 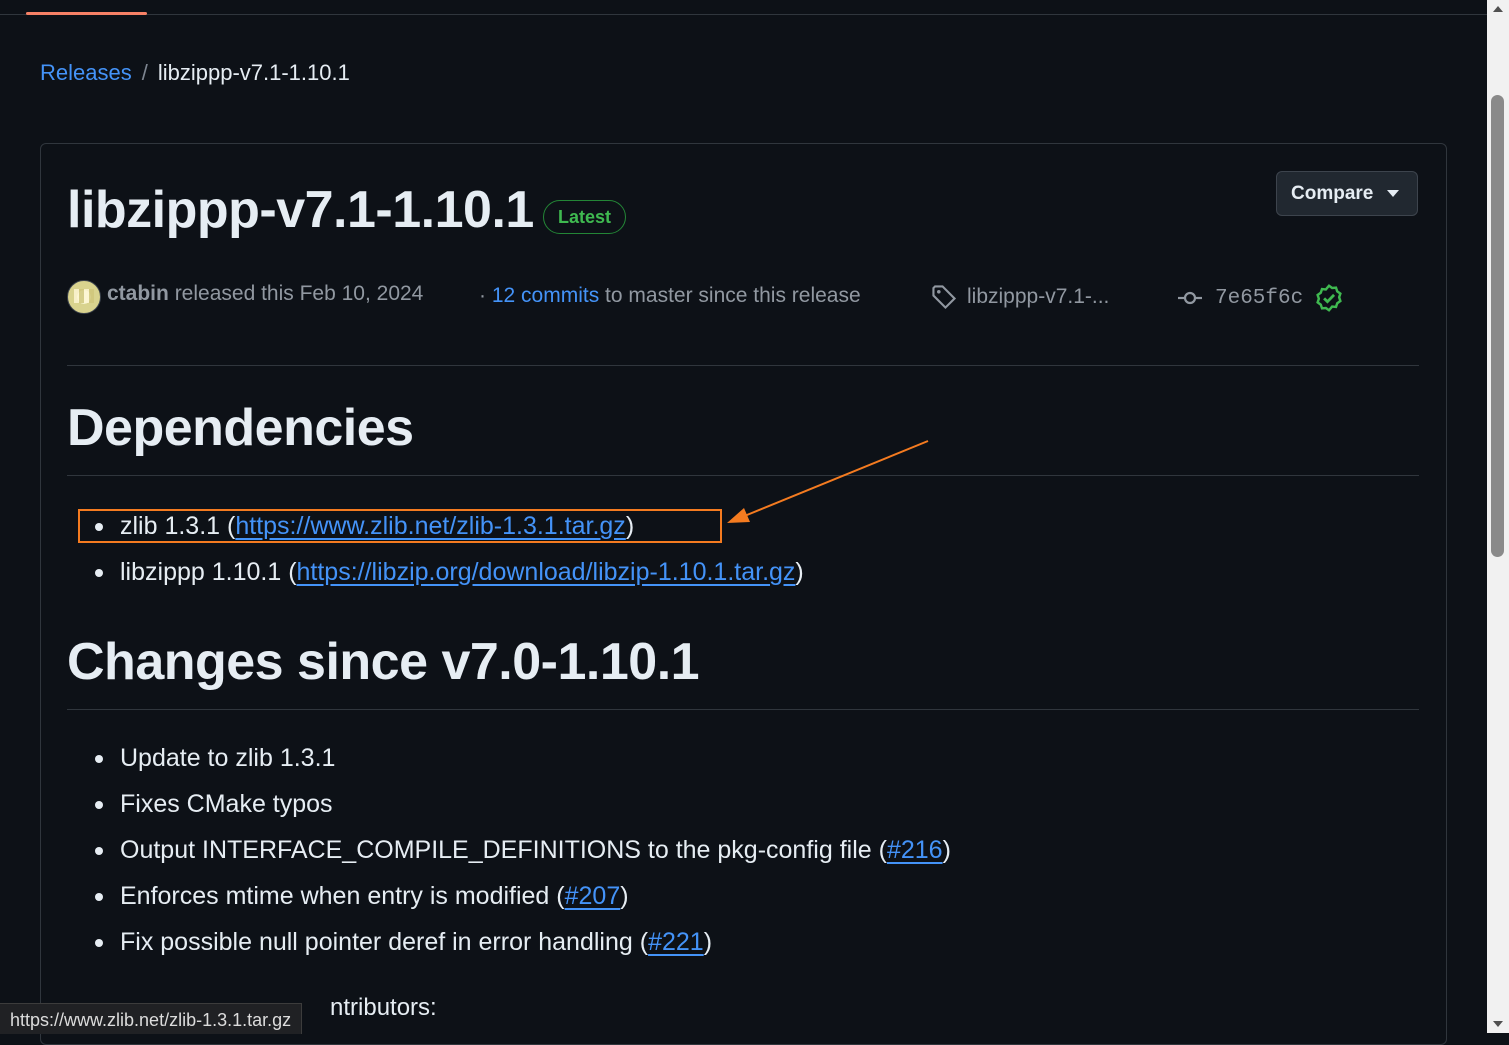 What do you see at coordinates (151, 1018) in the screenshot?
I see `link-status-bar: https://www.zlib.net/zlib-1.3.1.tar.gz` at bounding box center [151, 1018].